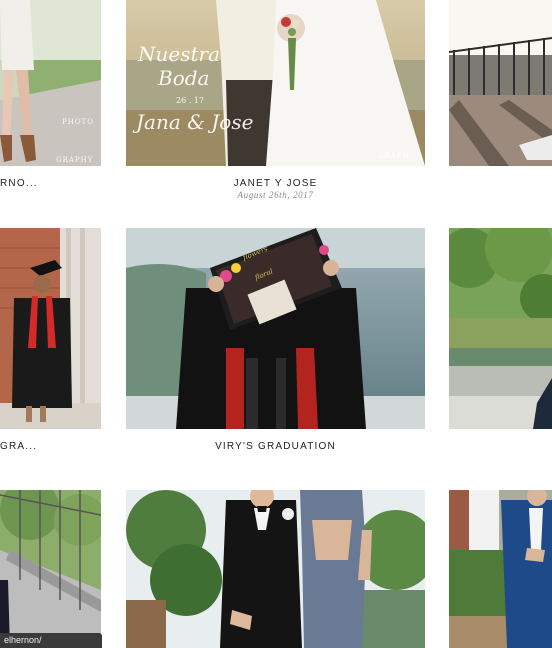  I want to click on graduate-photo, so click(50, 328).